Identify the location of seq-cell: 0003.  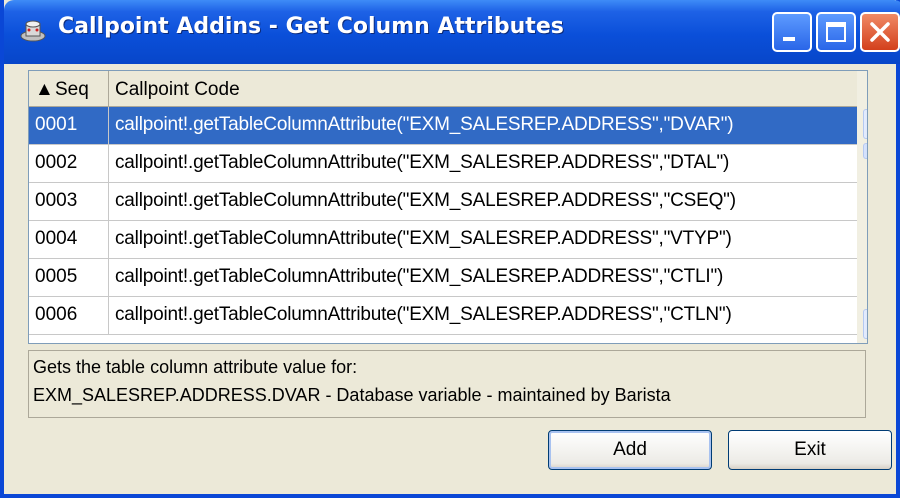
(69, 202).